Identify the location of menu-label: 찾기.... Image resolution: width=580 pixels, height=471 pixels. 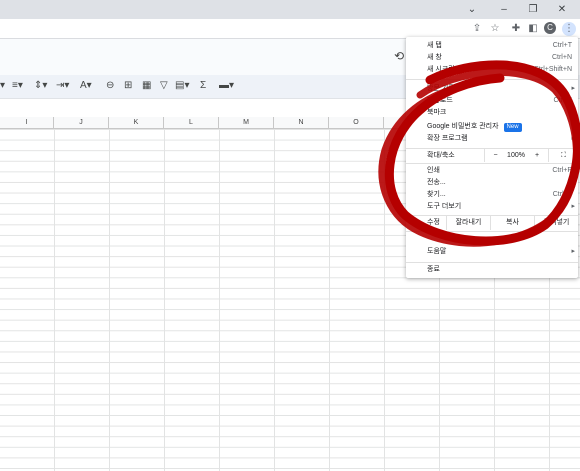
(436, 194).